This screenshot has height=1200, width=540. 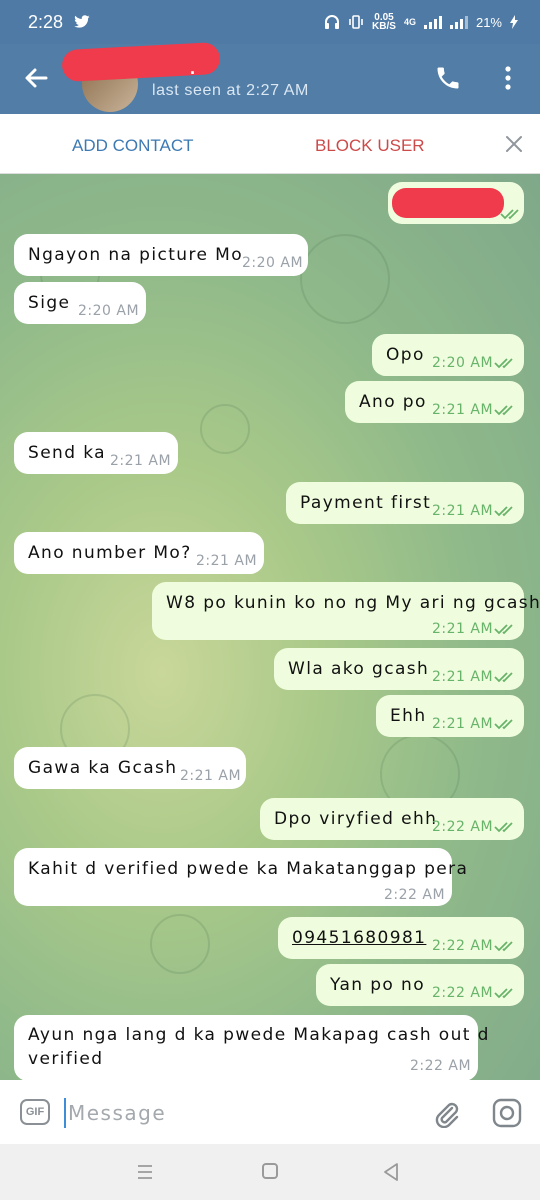 I want to click on text-cursor, so click(x=65, y=1113).